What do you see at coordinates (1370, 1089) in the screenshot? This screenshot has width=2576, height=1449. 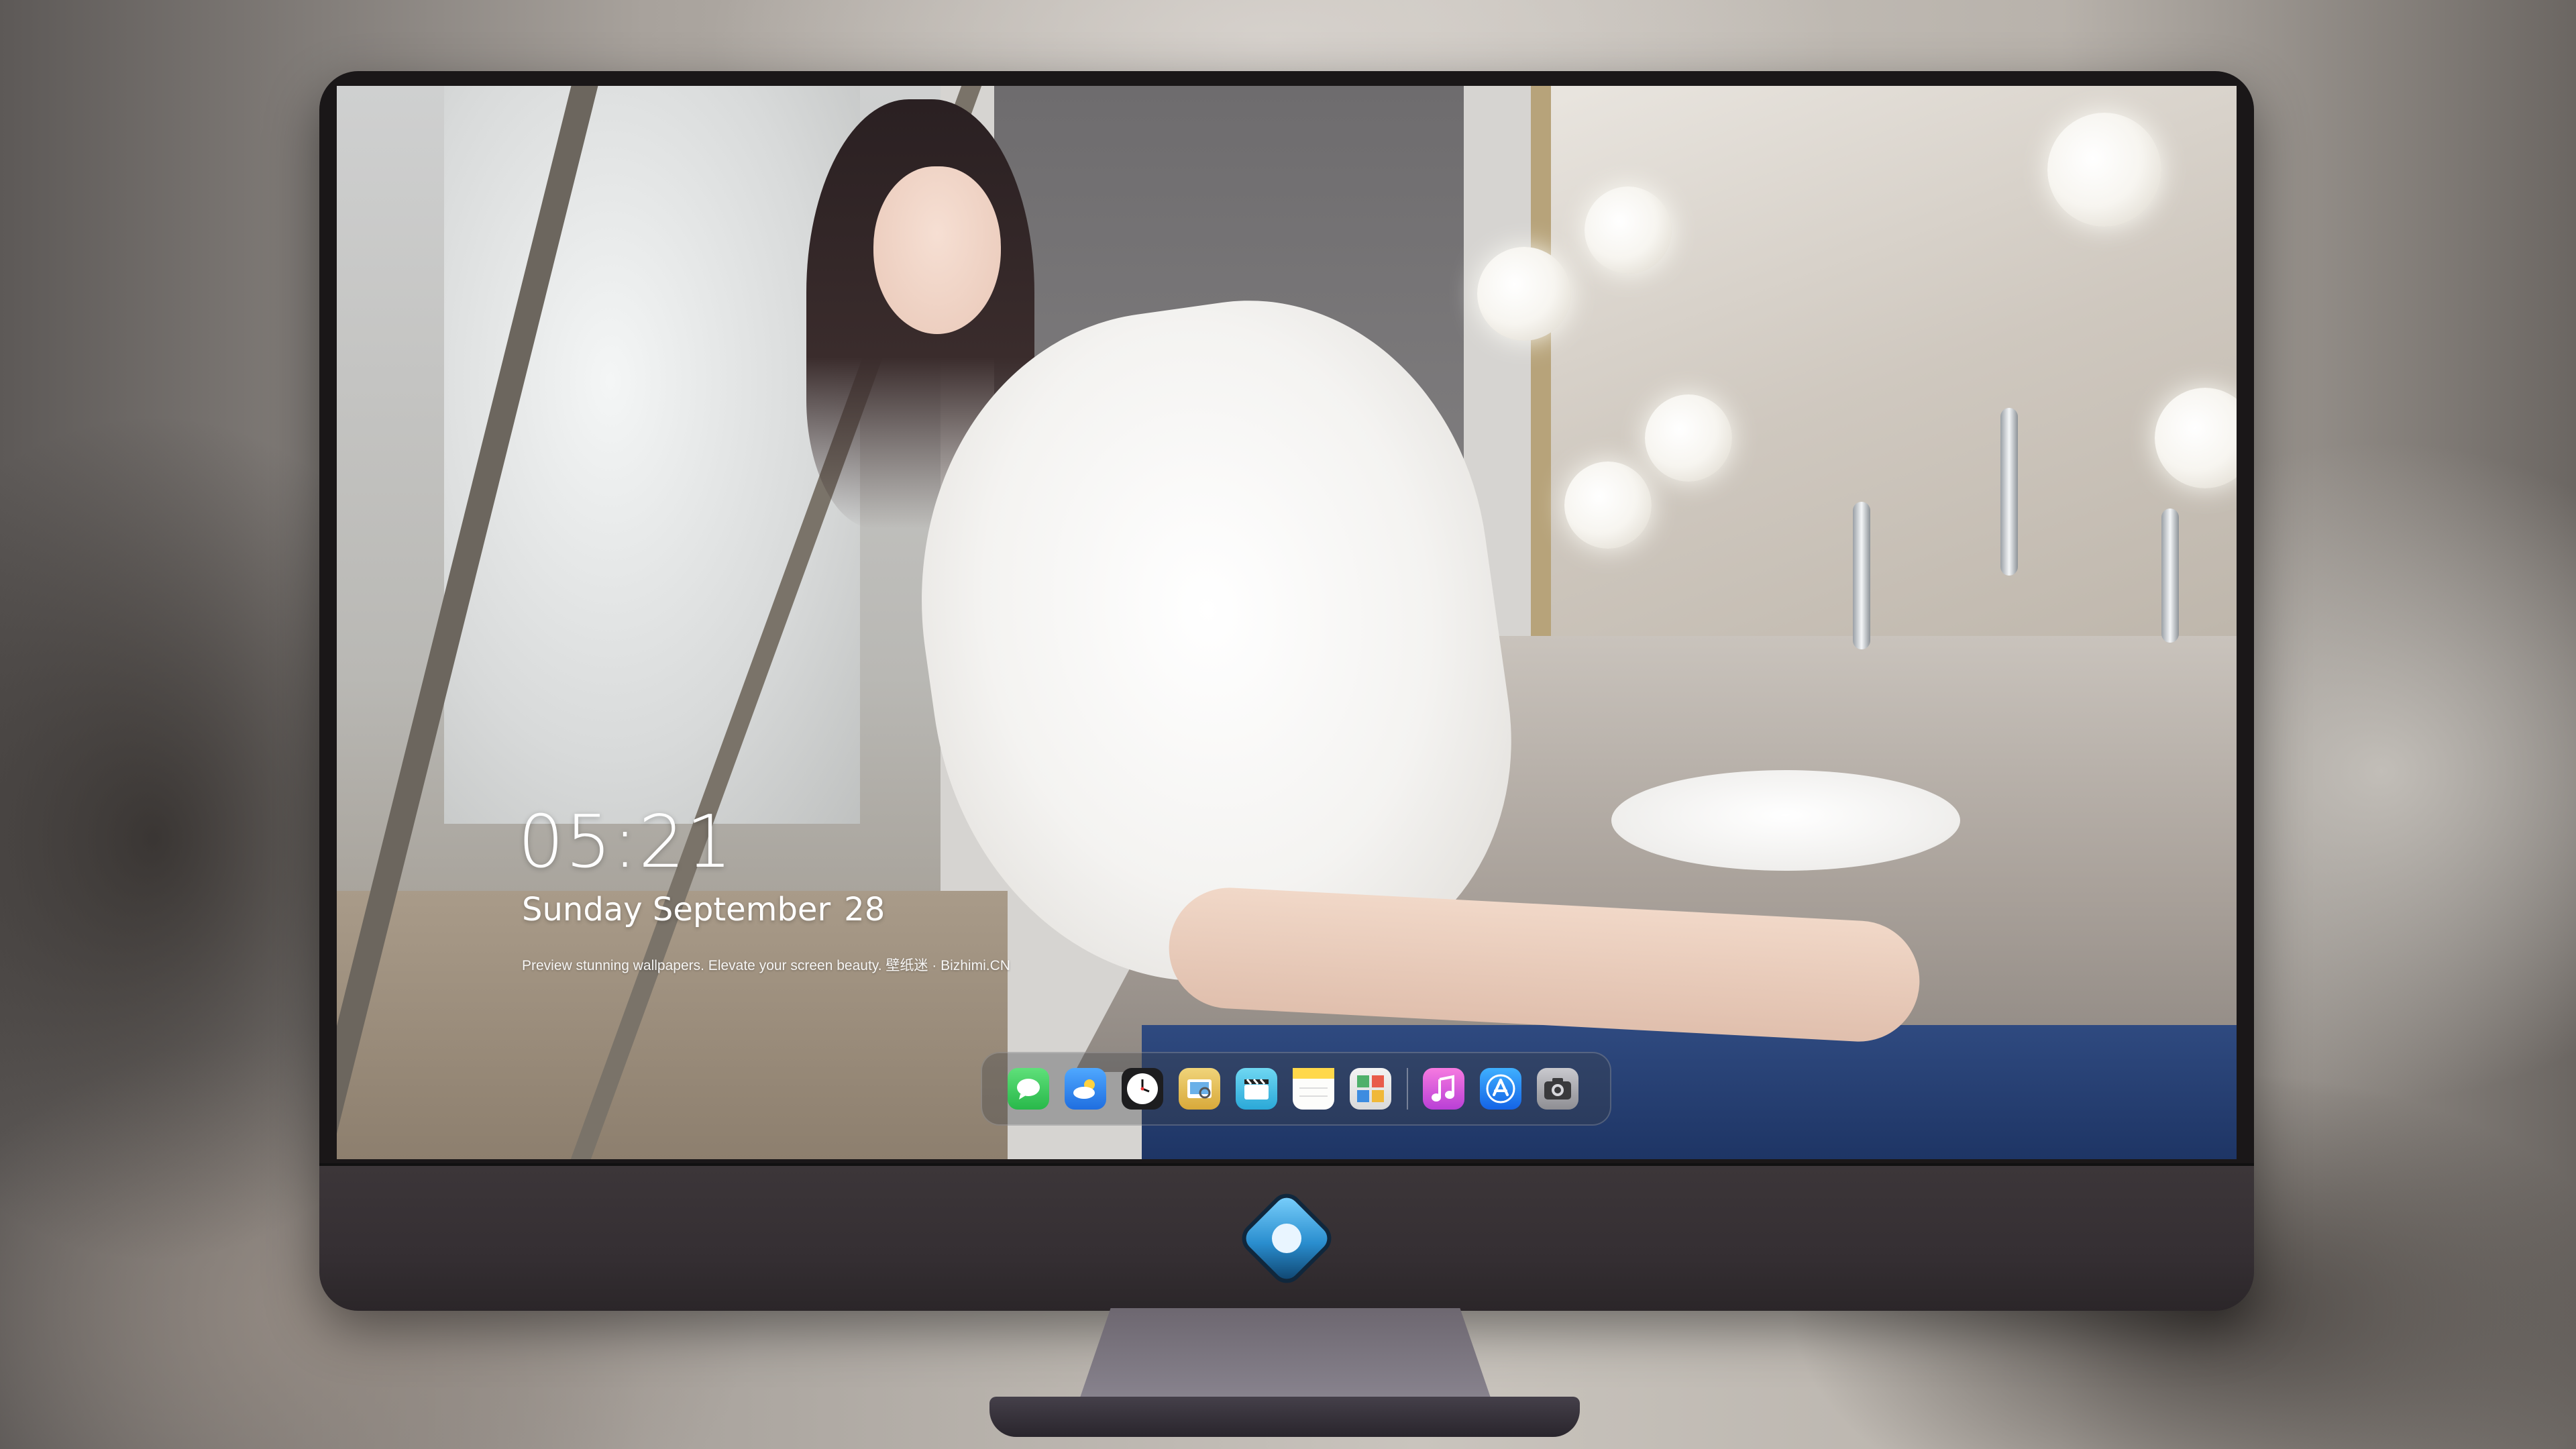 I see `photo-booth-icon` at bounding box center [1370, 1089].